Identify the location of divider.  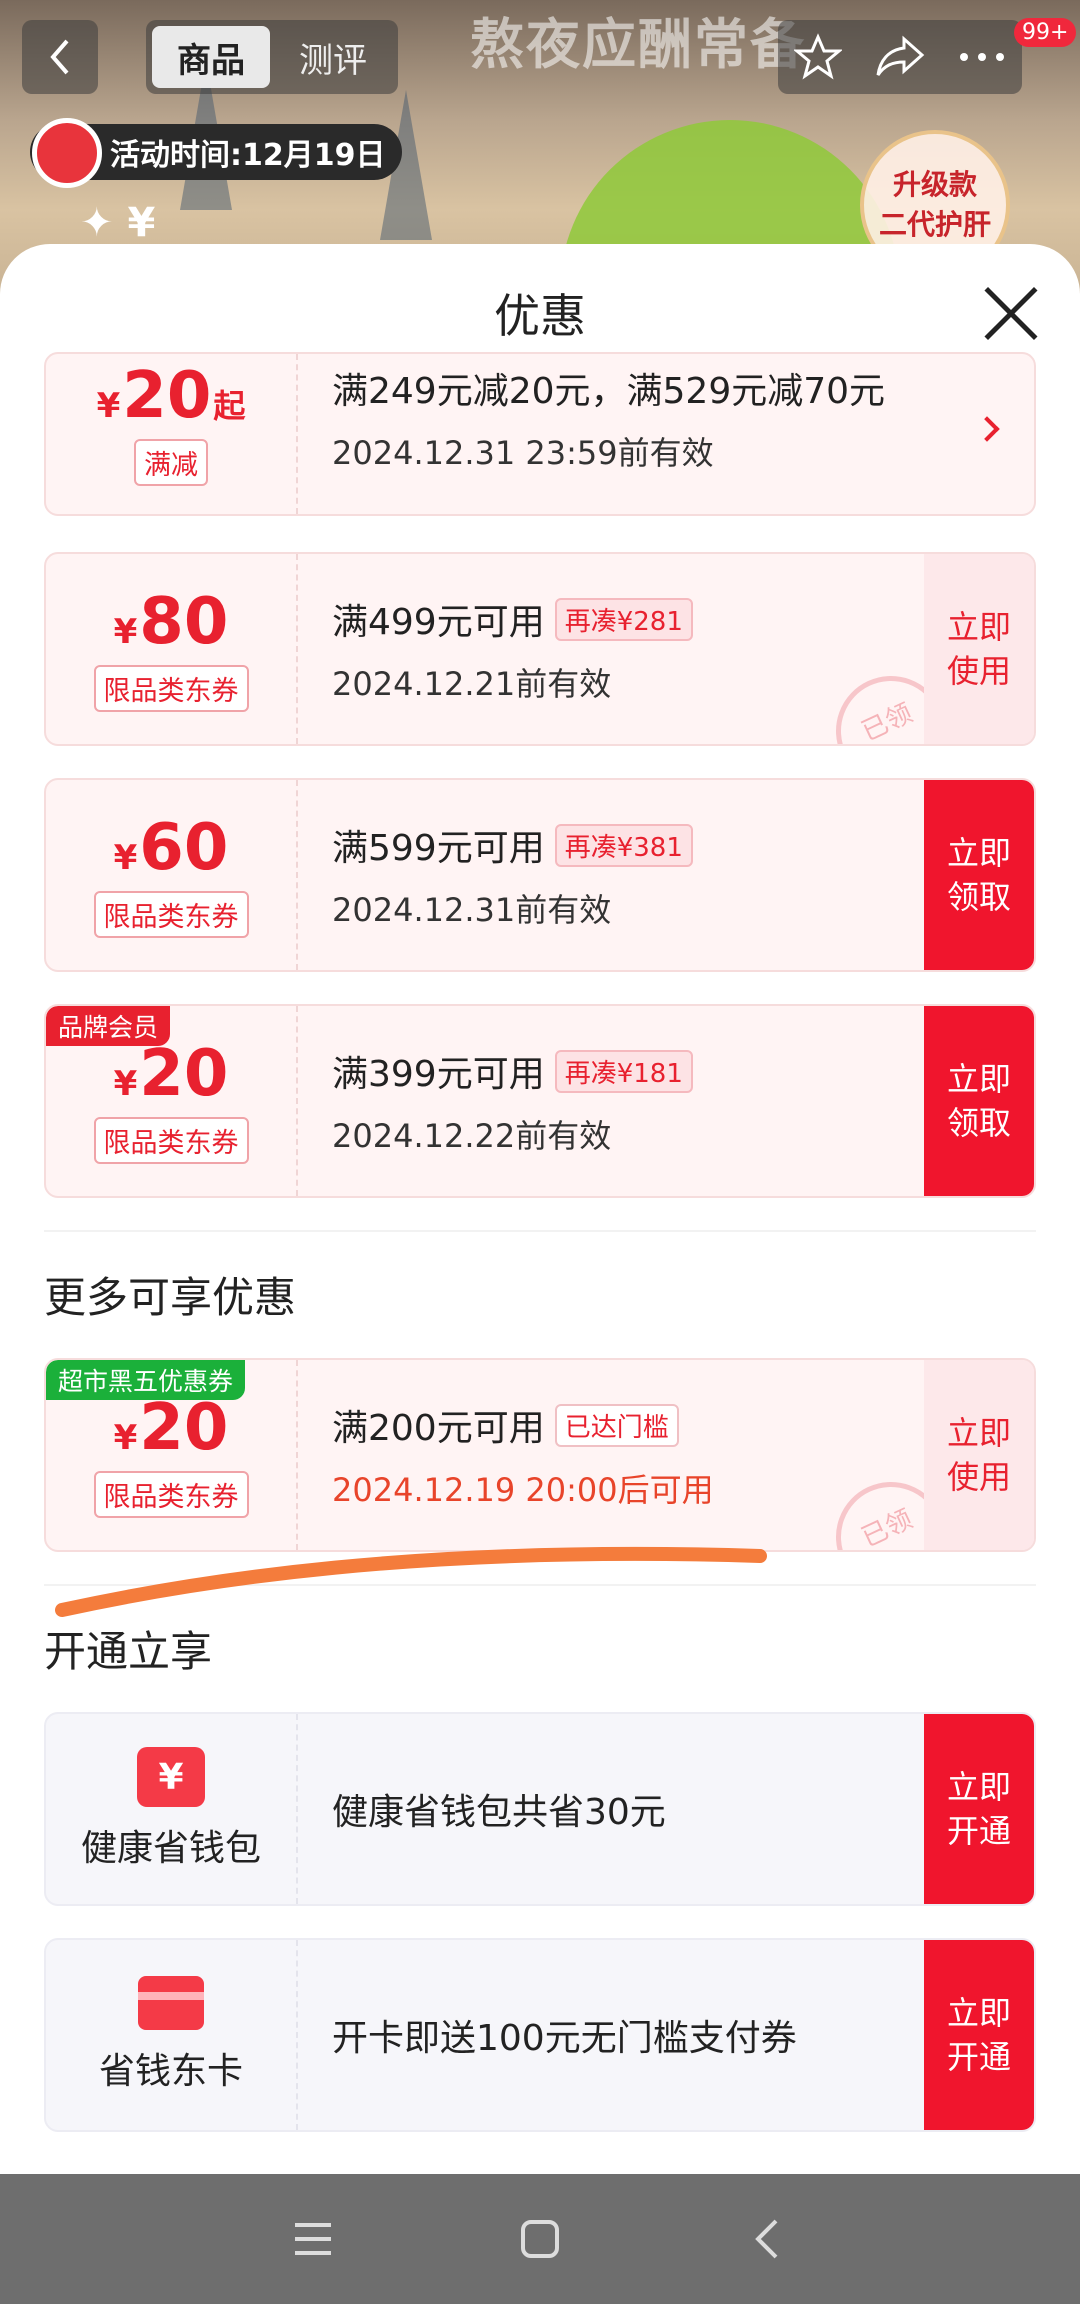
(540, 1231).